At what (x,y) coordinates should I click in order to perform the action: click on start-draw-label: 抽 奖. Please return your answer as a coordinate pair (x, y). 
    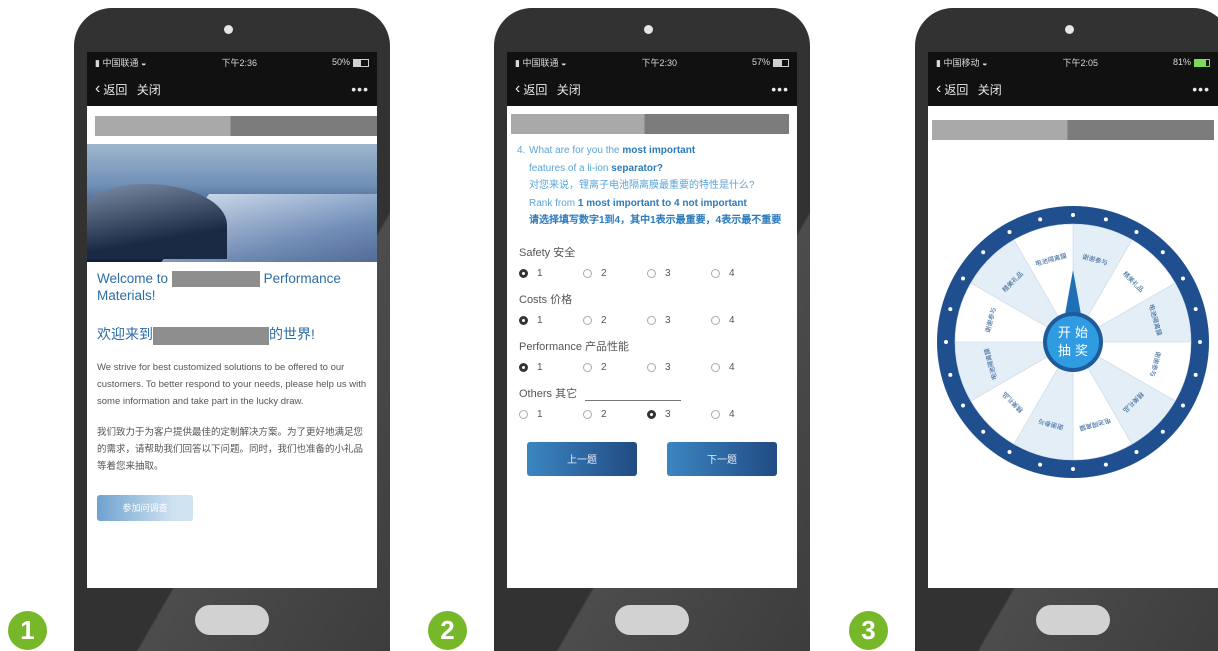
    Looking at the image, I should click on (1073, 351).